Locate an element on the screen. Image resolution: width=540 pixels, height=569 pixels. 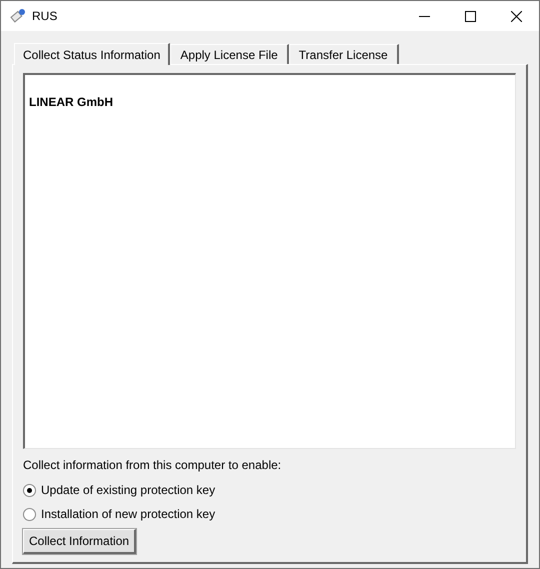
app-icon is located at coordinates (18, 16).